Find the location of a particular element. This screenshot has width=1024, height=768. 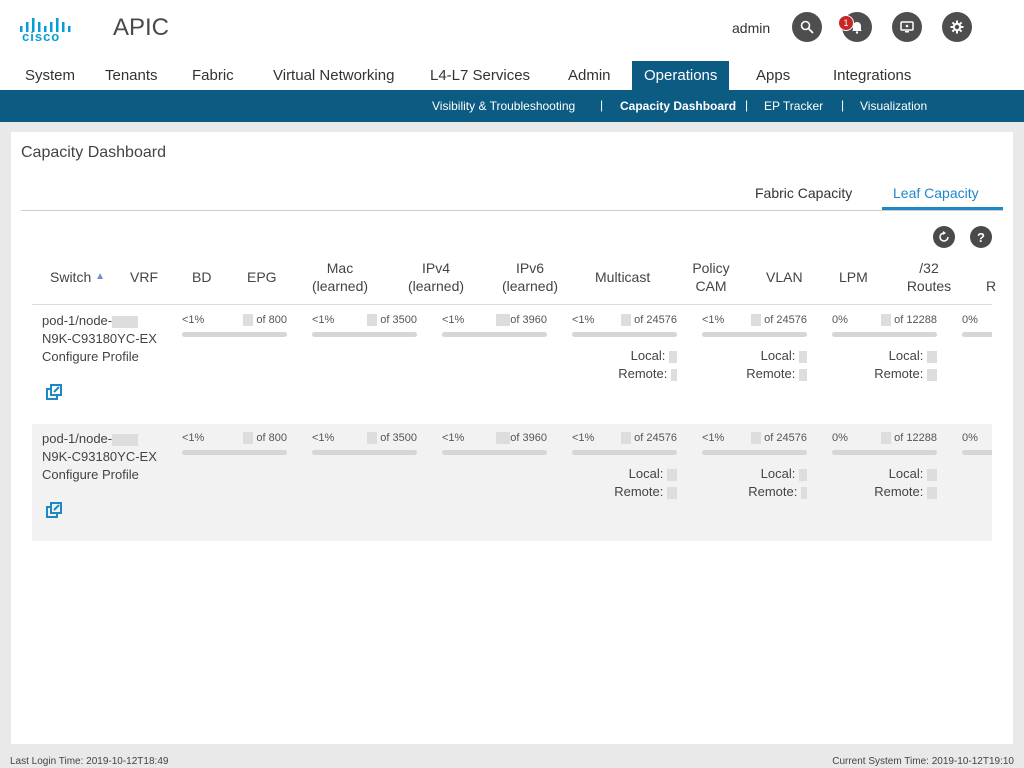

tab-tenants: Tenants is located at coordinates (131, 75).